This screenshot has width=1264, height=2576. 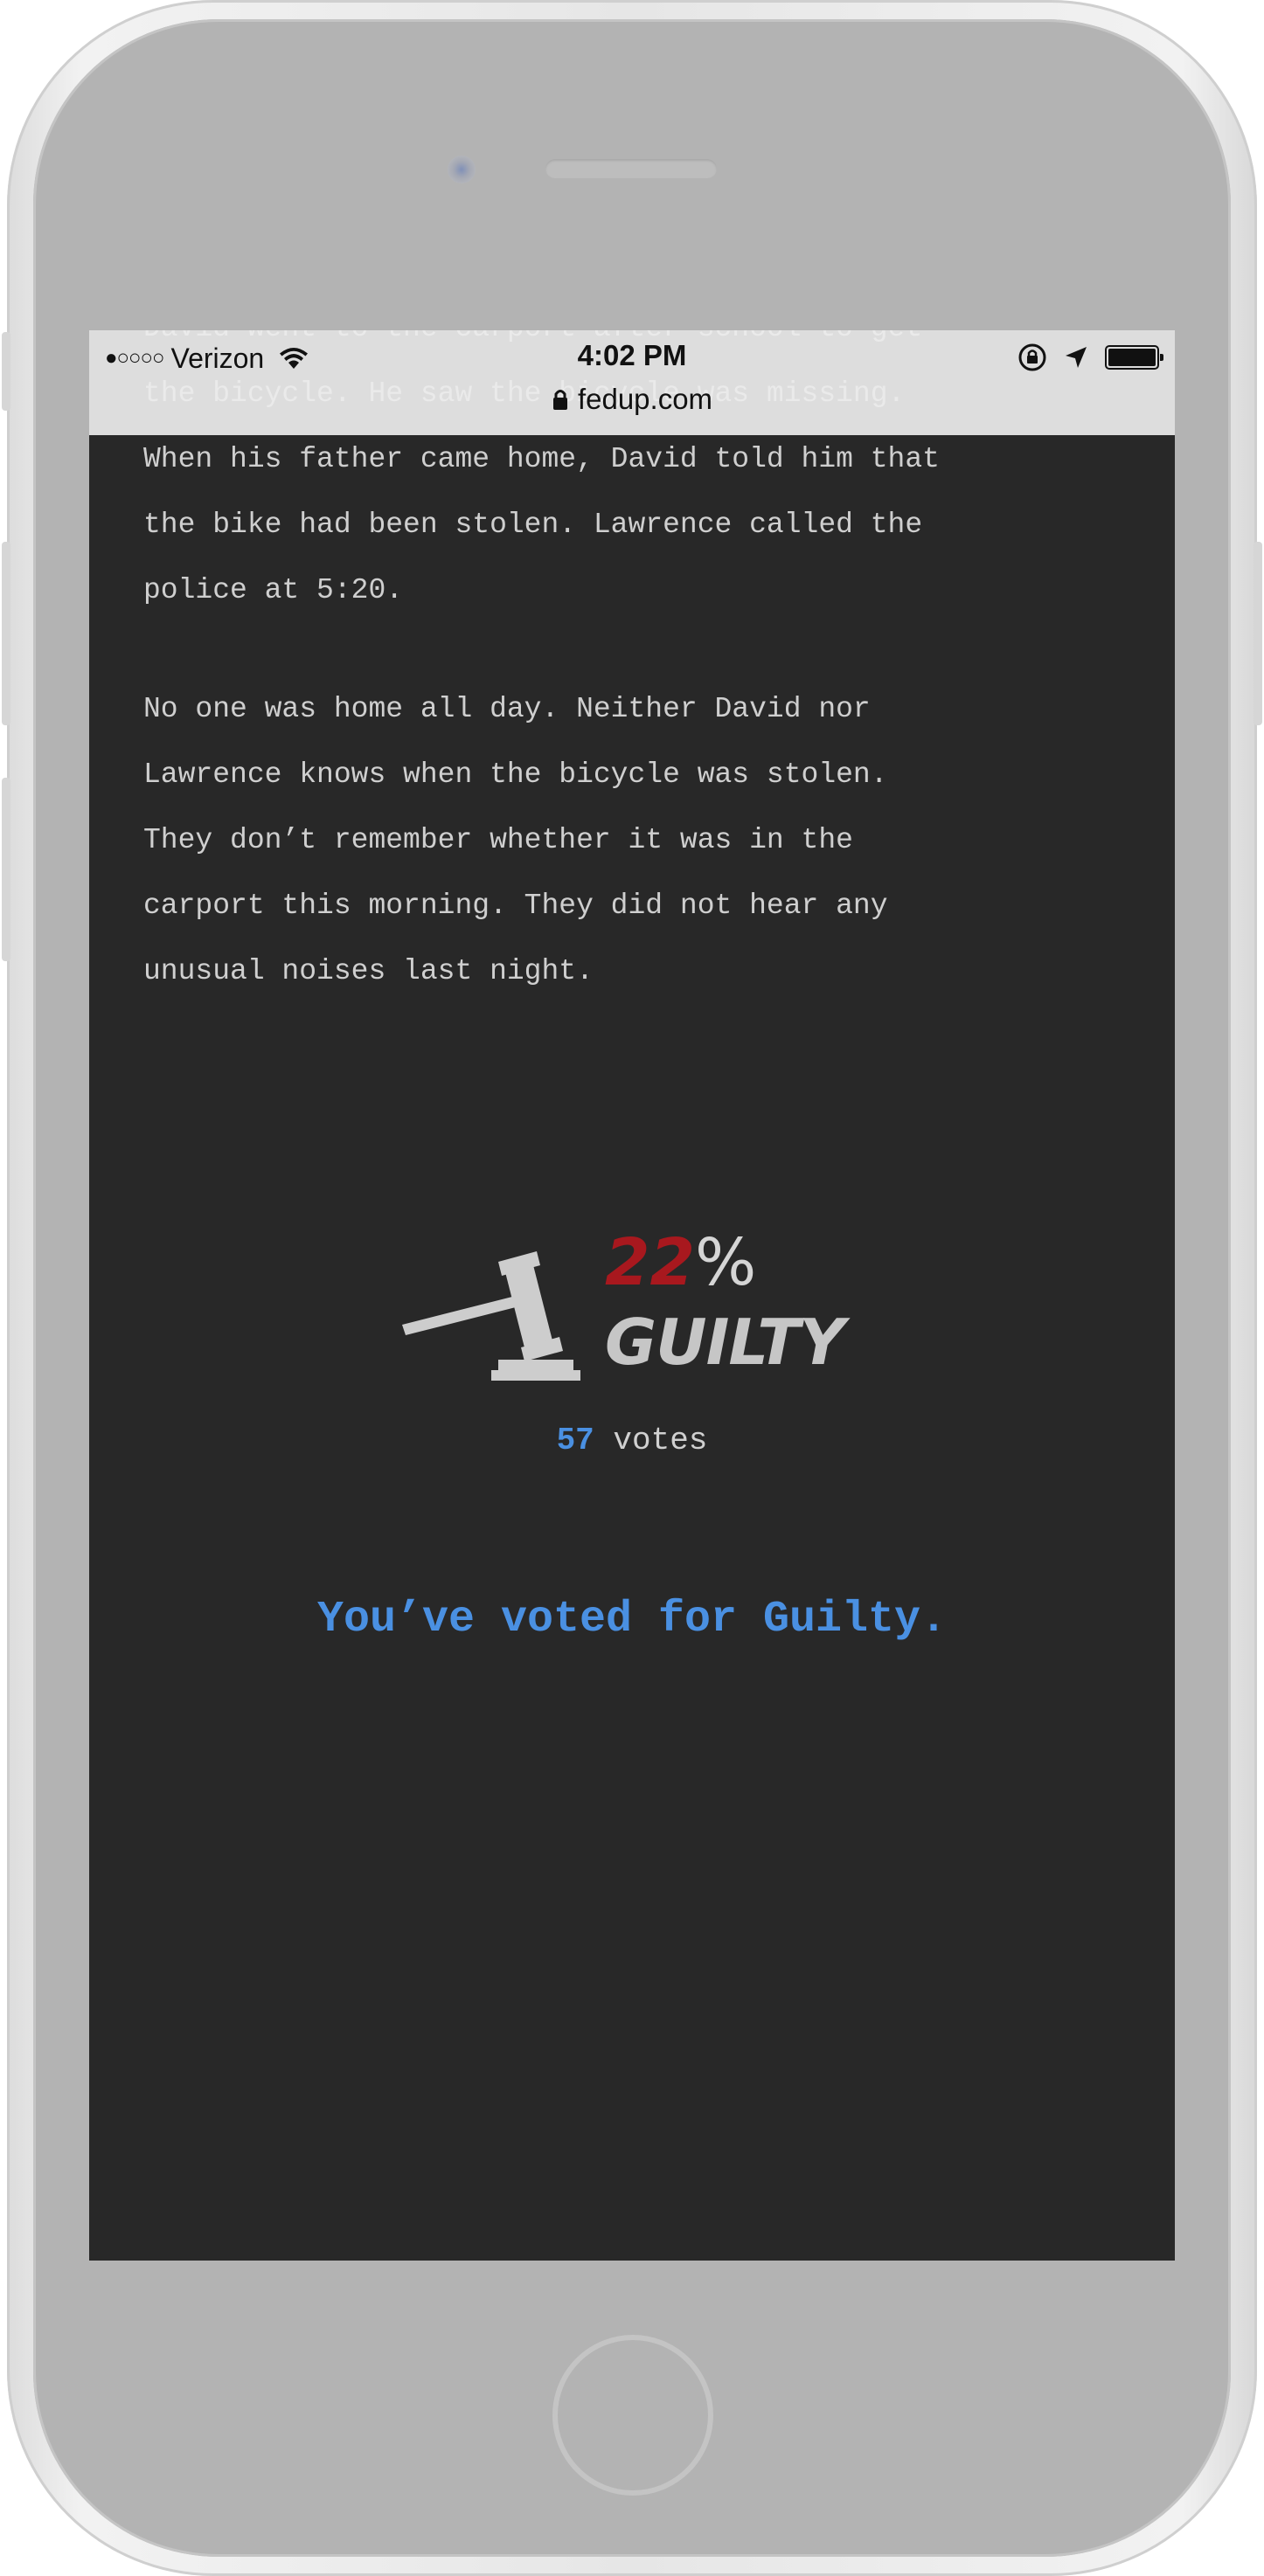 What do you see at coordinates (6, 869) in the screenshot?
I see `volume-down-button` at bounding box center [6, 869].